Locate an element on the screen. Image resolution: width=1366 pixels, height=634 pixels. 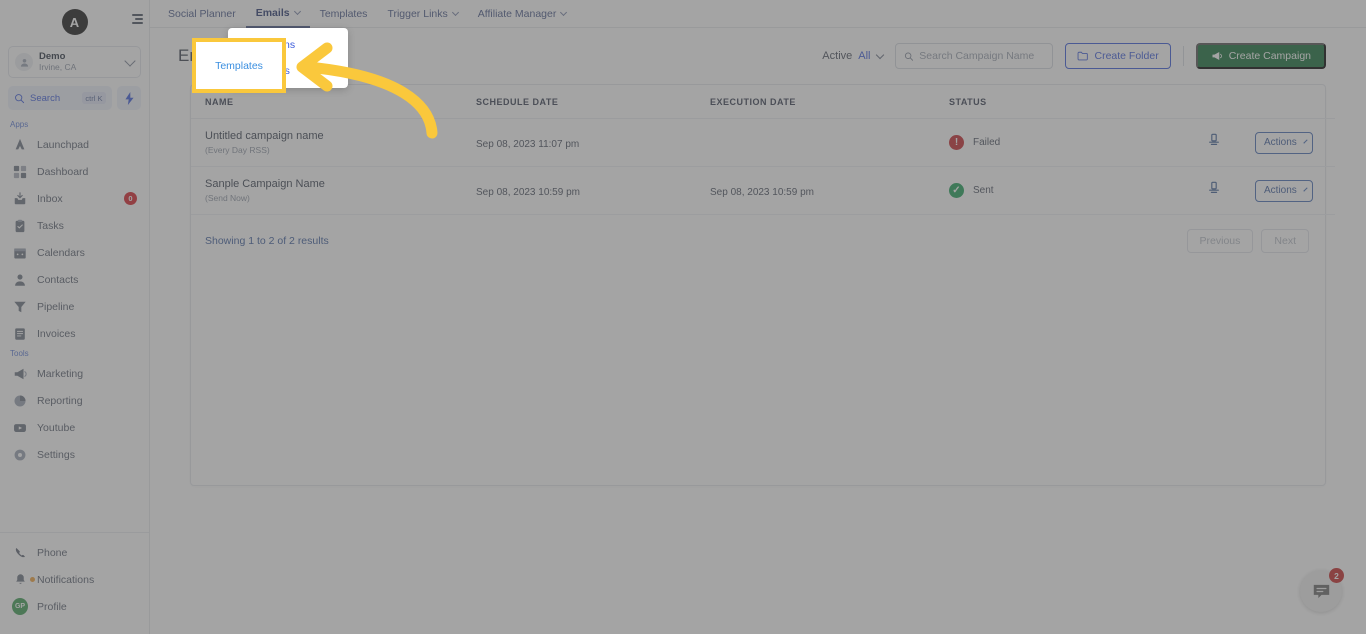
tab-affiliate-manager: Affiliate Manager is located at coordinates (522, 14).